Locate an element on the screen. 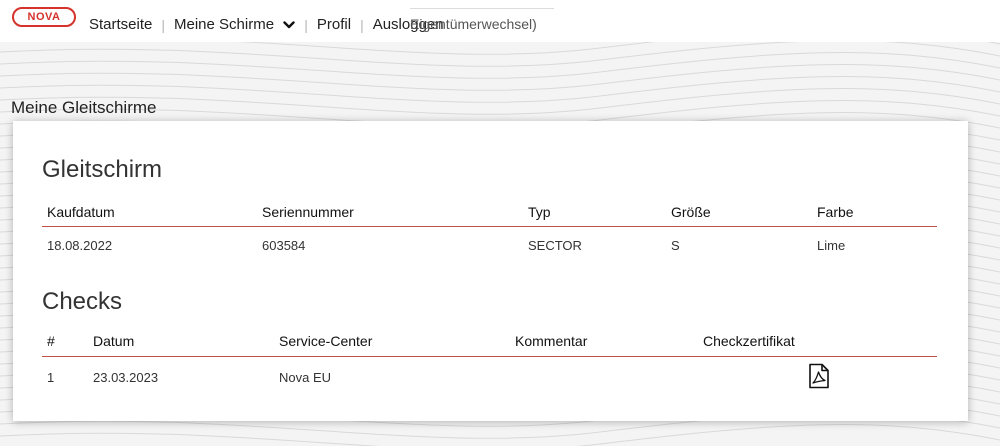 This screenshot has width=1000, height=446. glider-col-header: Kaufdatum is located at coordinates (81, 212).